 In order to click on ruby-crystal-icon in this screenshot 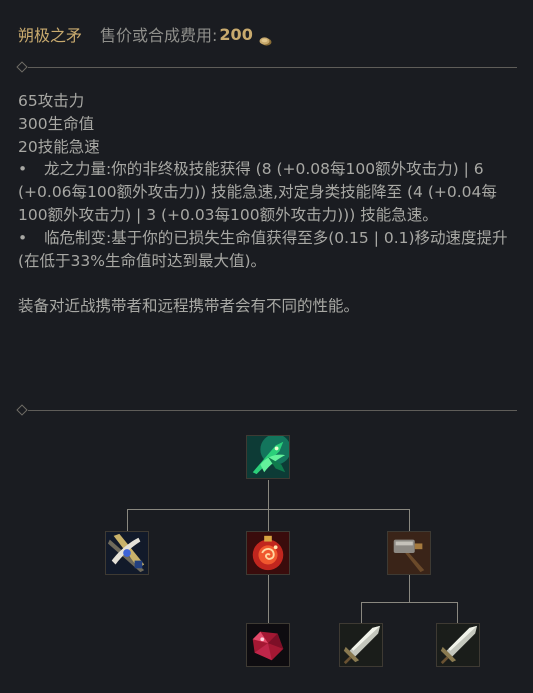, I will do `click(268, 645)`.